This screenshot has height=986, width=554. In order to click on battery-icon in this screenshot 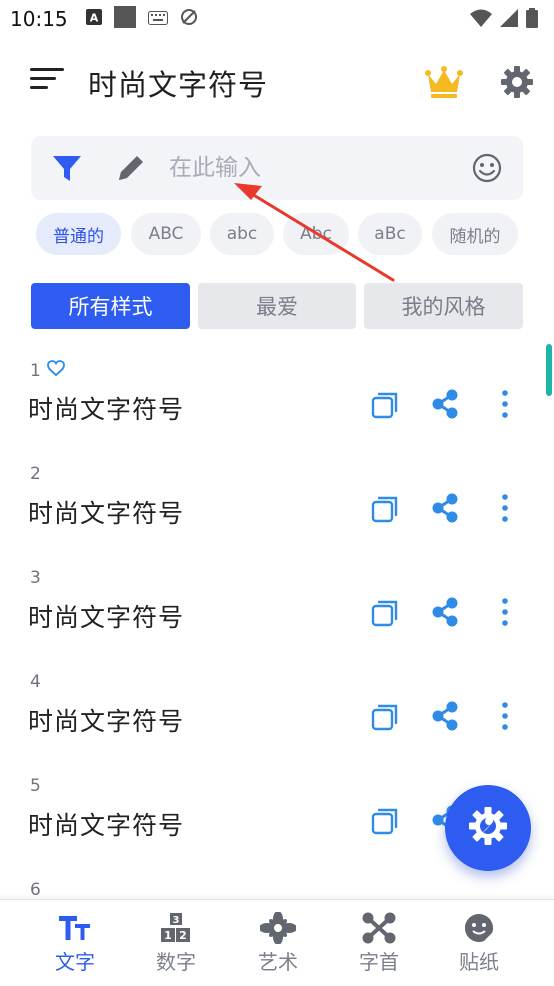, I will do `click(532, 20)`.